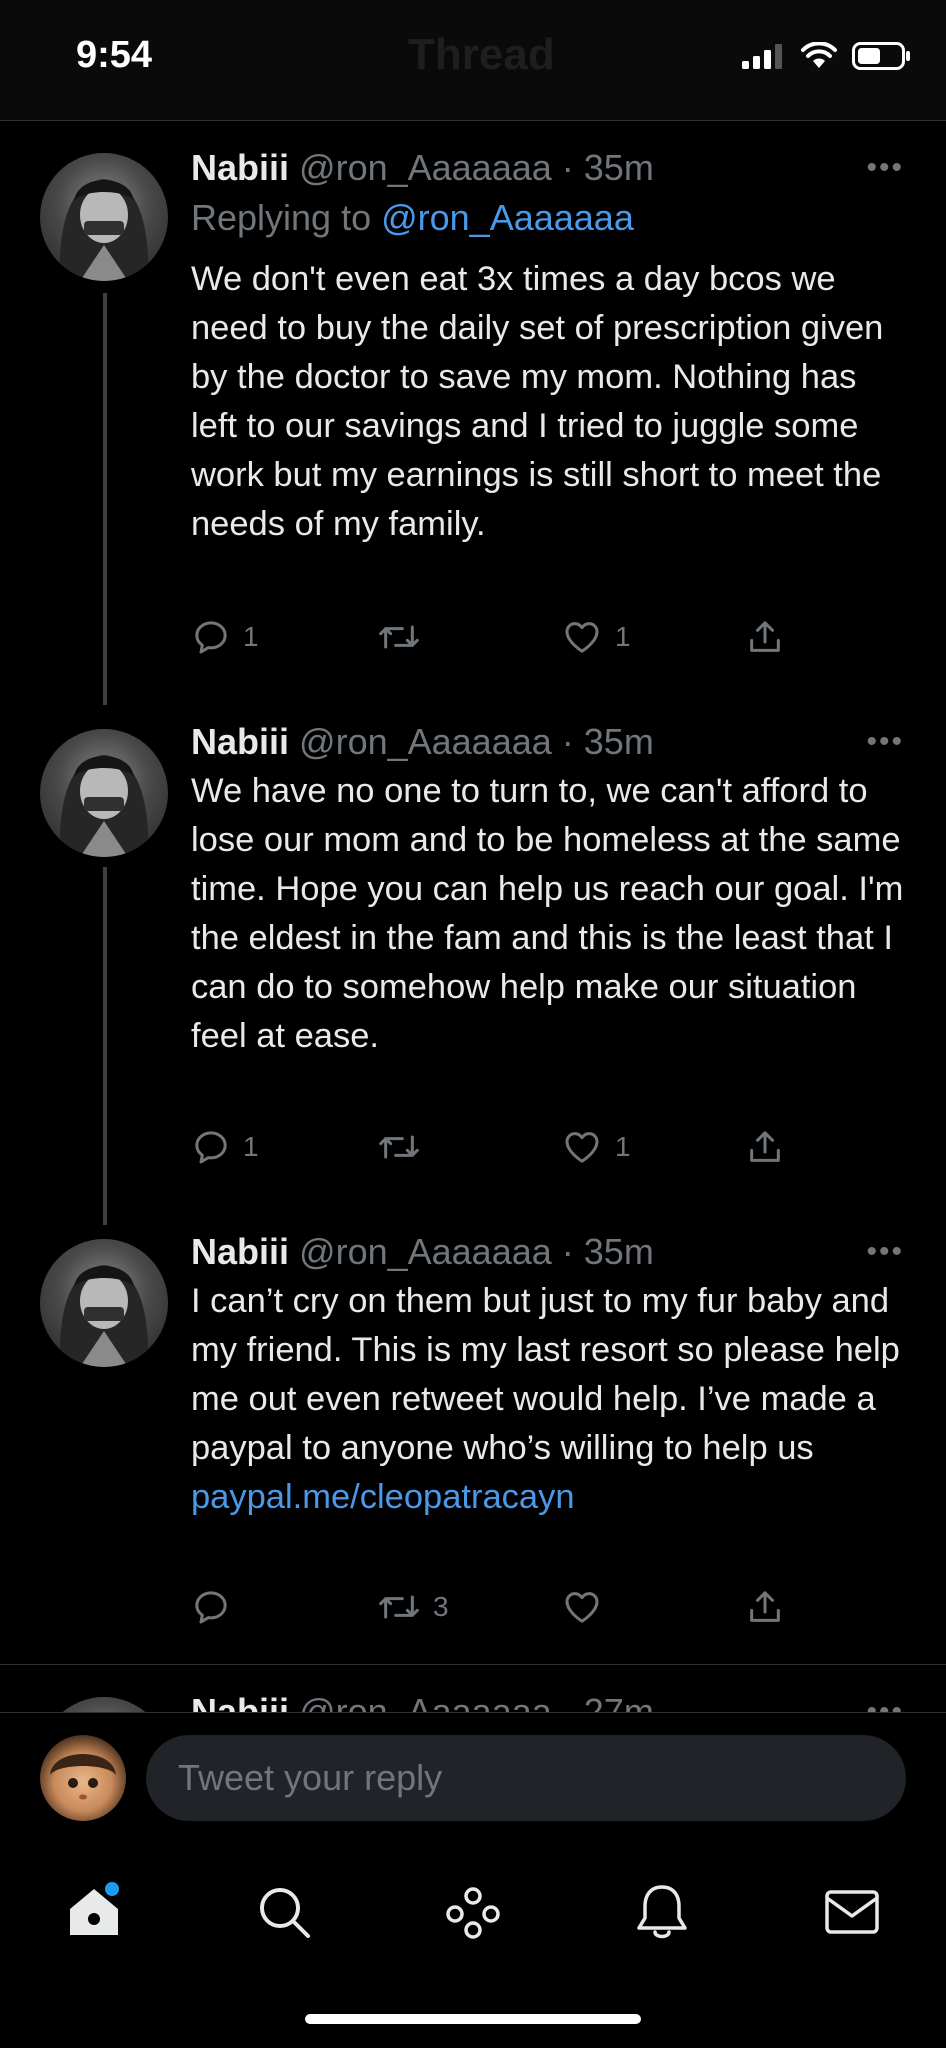 Image resolution: width=946 pixels, height=2048 pixels. I want to click on retweet-button: 3, so click(413, 1607).